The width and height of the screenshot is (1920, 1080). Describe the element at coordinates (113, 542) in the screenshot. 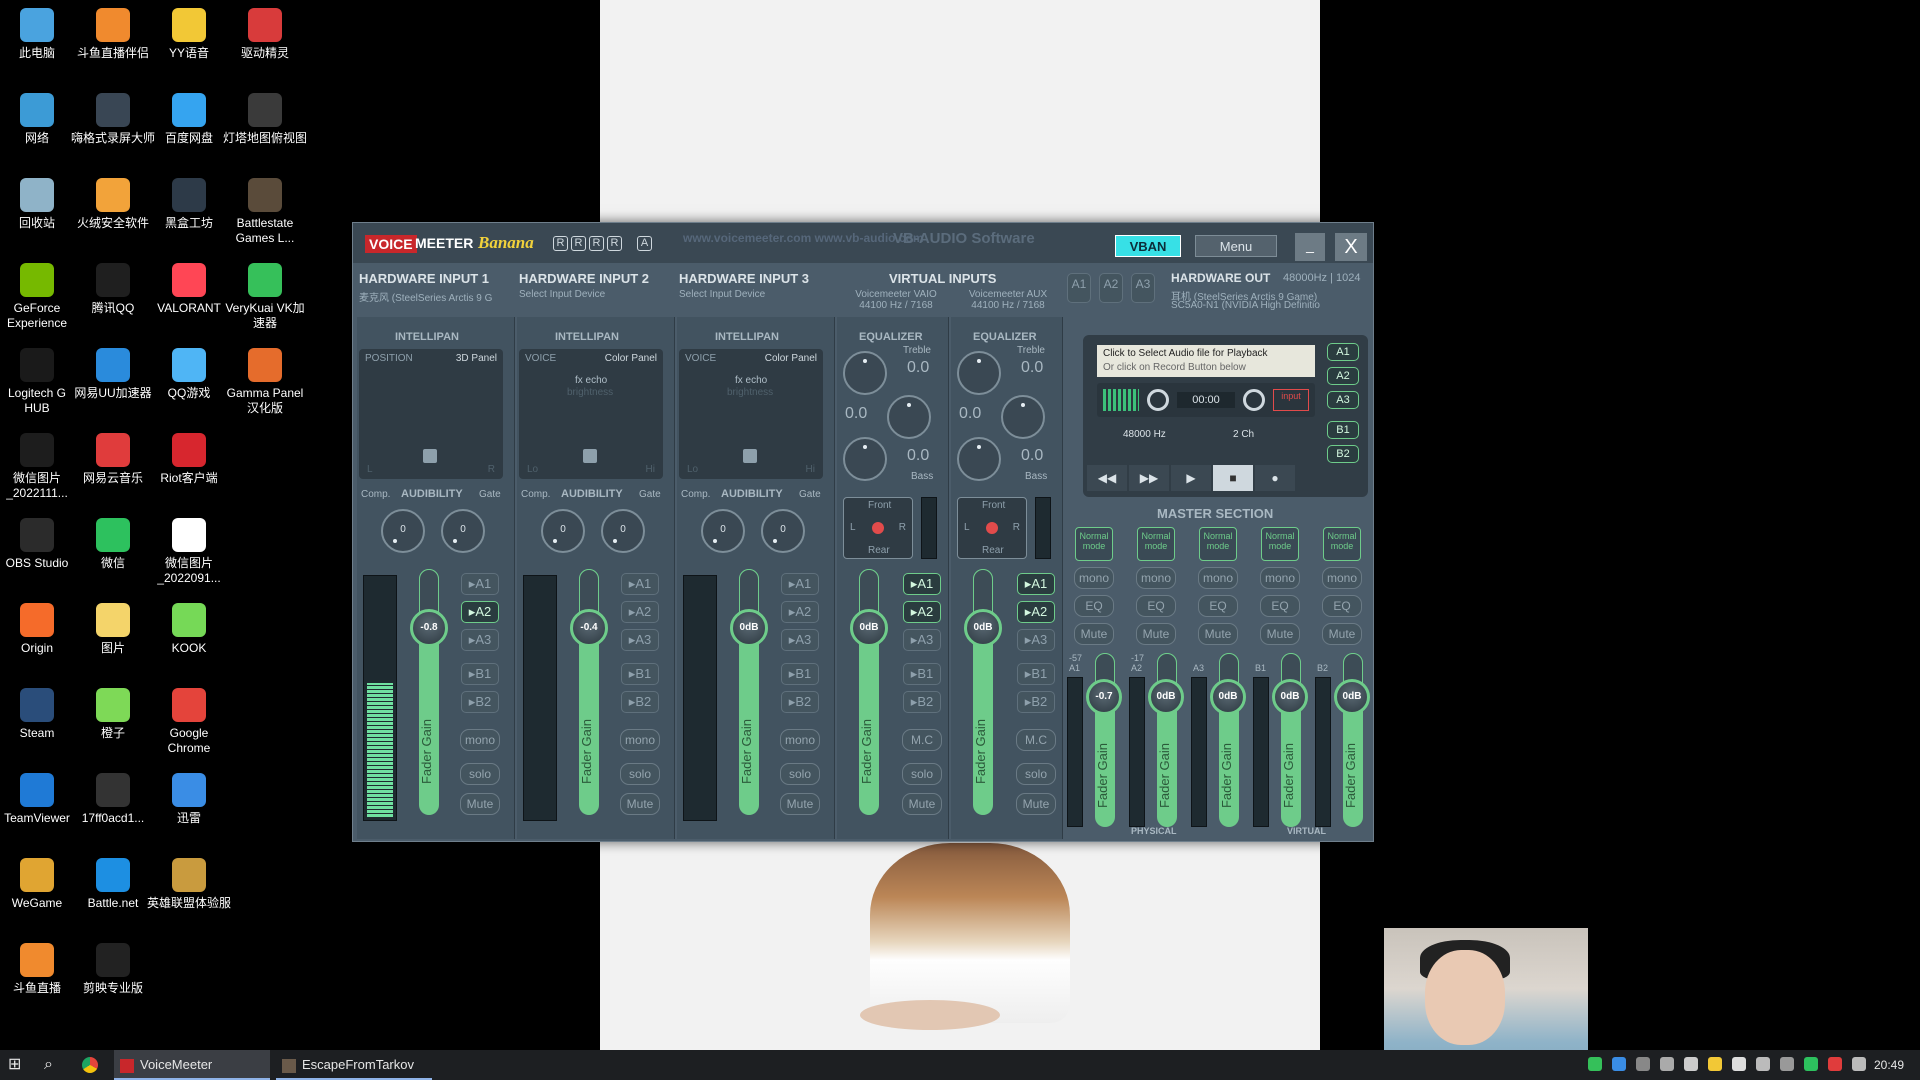

I see `desktop-icon: 微信` at that location.